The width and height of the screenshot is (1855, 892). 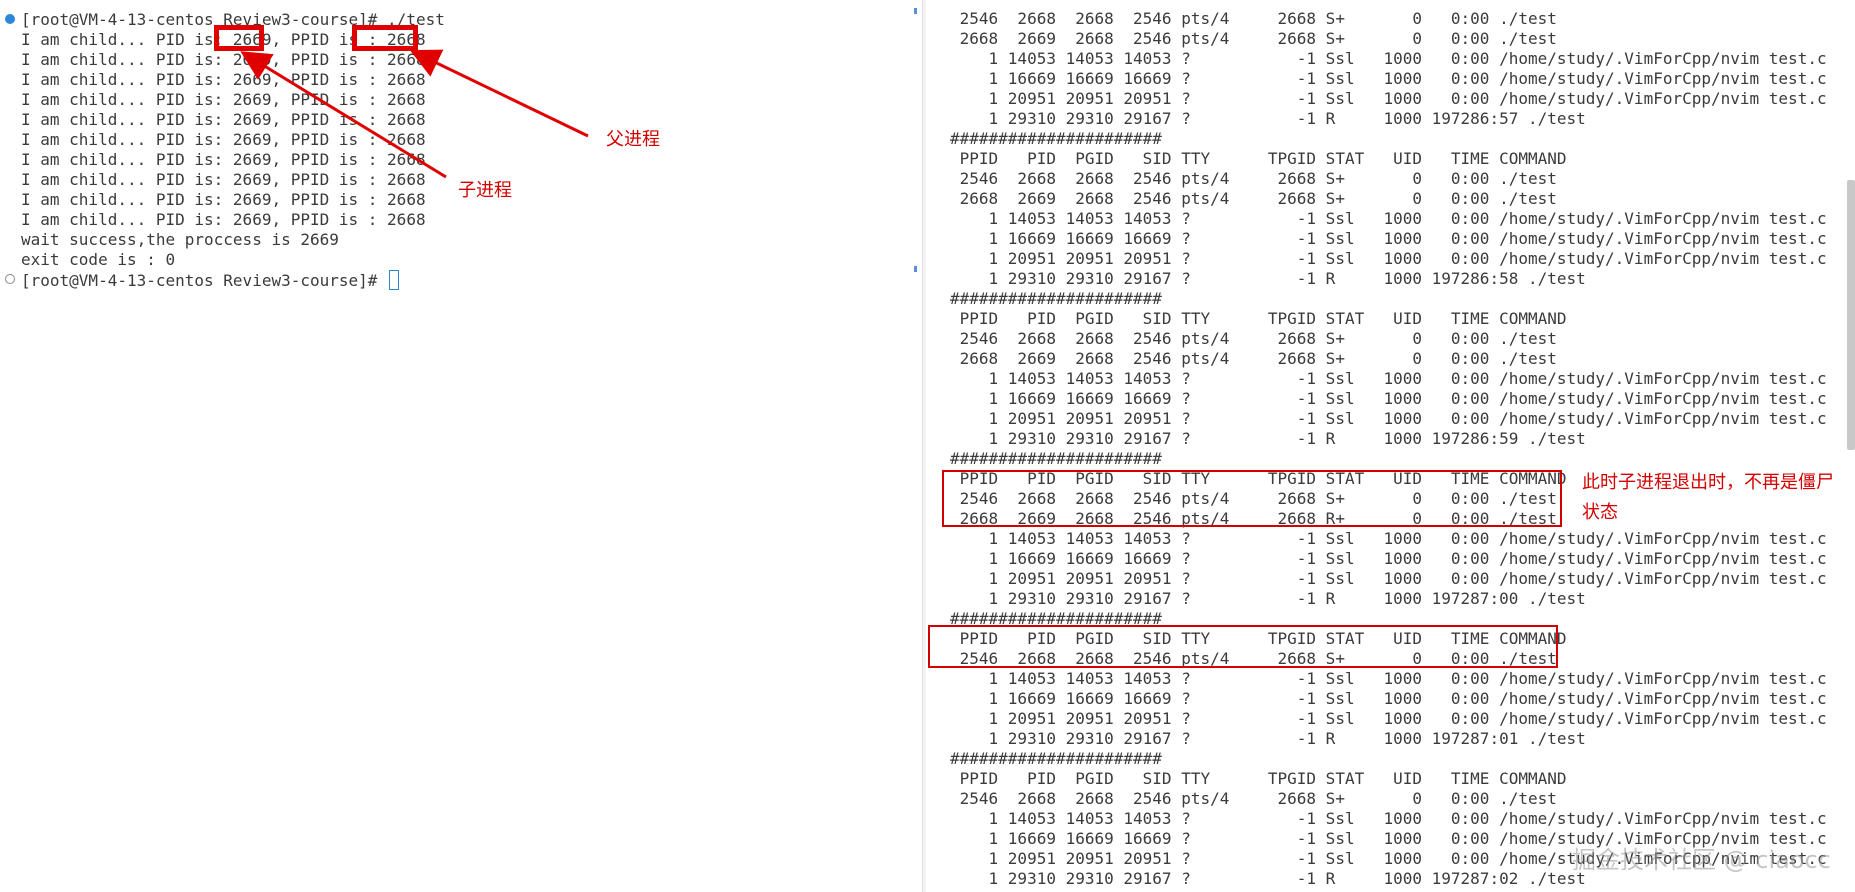 What do you see at coordinates (1708, 497) in the screenshot?
I see `zombie-state-note: 此时子进程退出时，不再是僵尸状态` at bounding box center [1708, 497].